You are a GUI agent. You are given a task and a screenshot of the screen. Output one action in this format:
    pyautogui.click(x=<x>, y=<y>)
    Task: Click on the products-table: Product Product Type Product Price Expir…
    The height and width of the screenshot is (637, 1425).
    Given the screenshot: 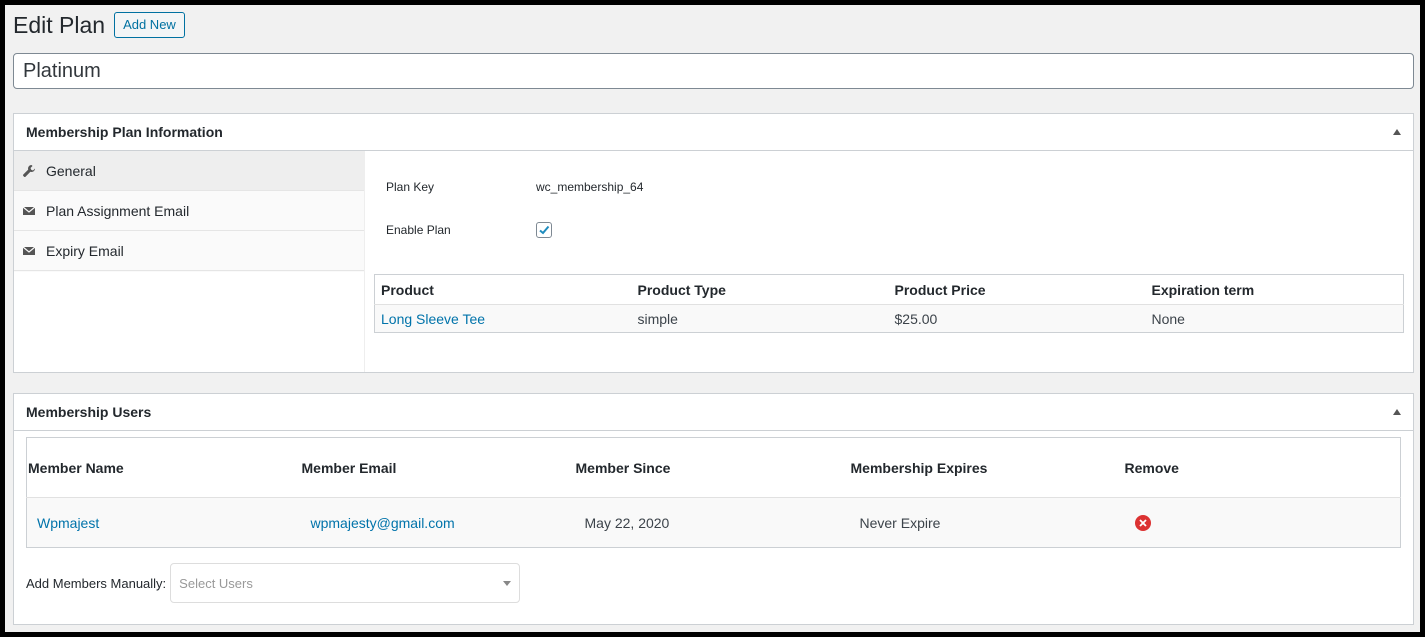 What is the action you would take?
    pyautogui.click(x=889, y=303)
    